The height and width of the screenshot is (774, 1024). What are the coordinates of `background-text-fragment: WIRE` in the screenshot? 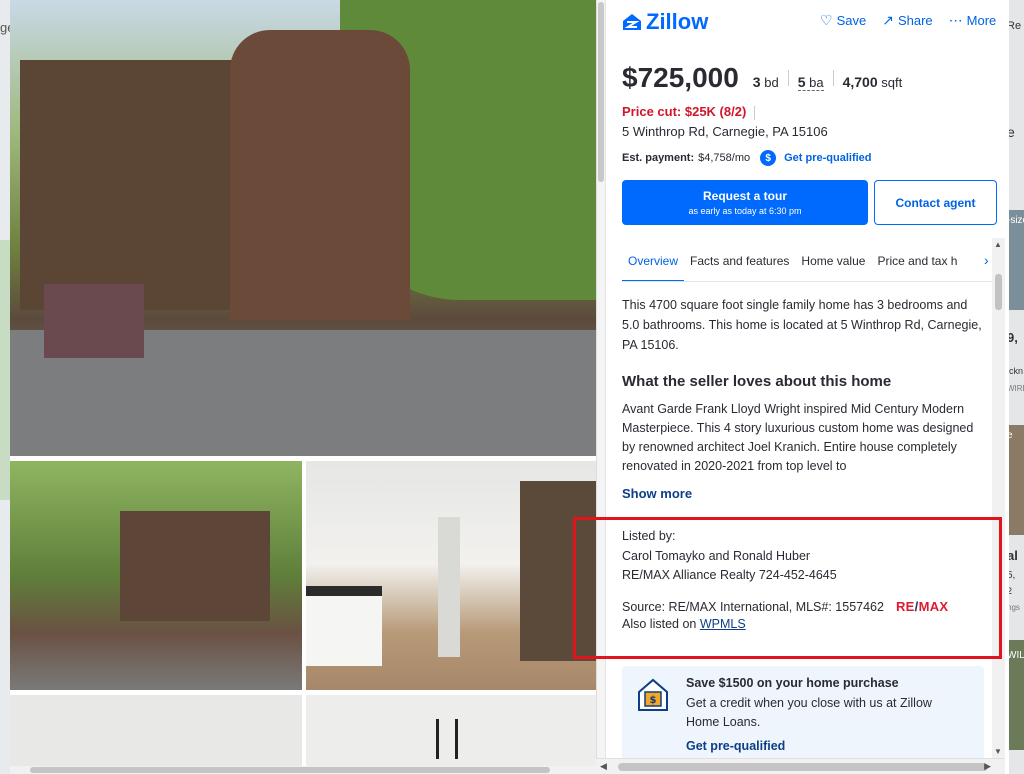 It's located at (1015, 388).